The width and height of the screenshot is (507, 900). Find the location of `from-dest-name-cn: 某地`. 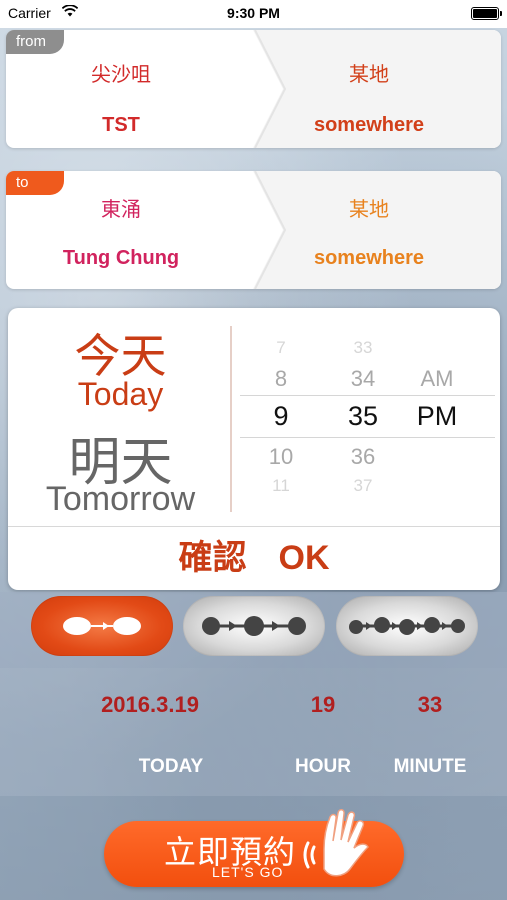

from-dest-name-cn: 某地 is located at coordinates (369, 72).